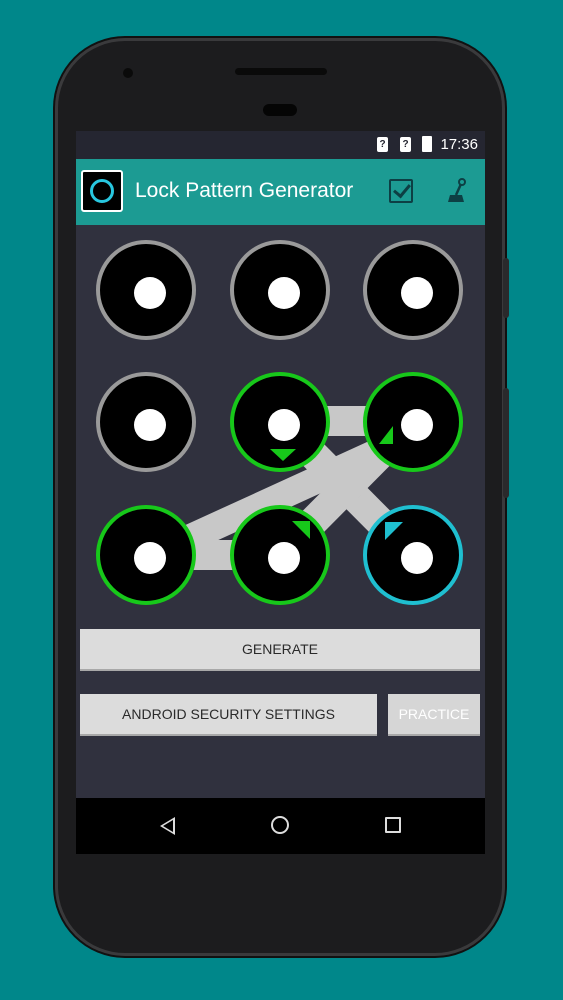  What do you see at coordinates (401, 191) in the screenshot?
I see `checkbox-checked-icon` at bounding box center [401, 191].